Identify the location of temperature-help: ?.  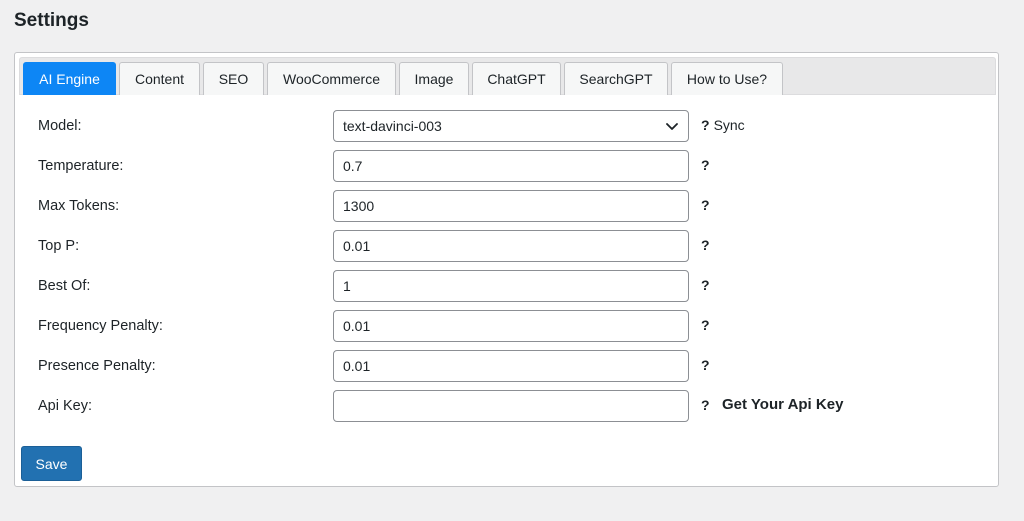
(705, 165).